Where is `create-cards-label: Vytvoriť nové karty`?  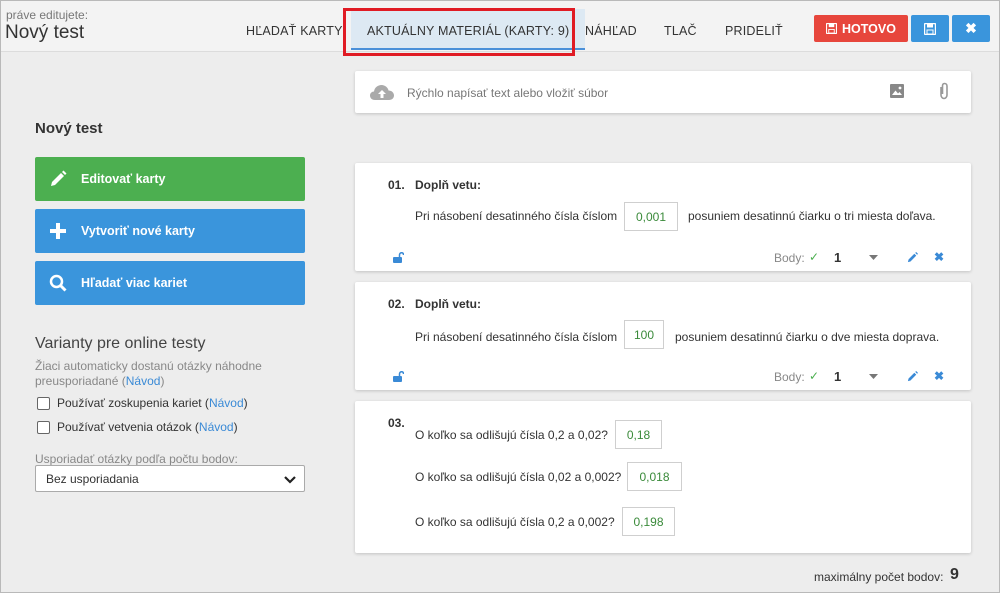
create-cards-label: Vytvoriť nové karty is located at coordinates (138, 231).